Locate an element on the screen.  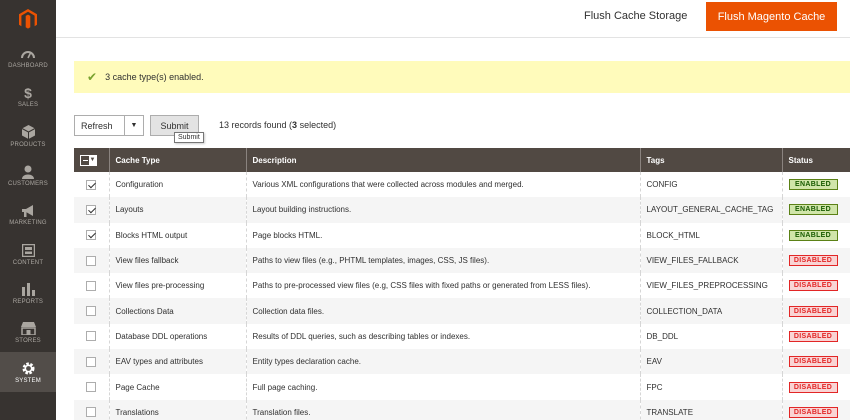
flush-magento-cache-button: Flush Magento Cache is located at coordinates (771, 16).